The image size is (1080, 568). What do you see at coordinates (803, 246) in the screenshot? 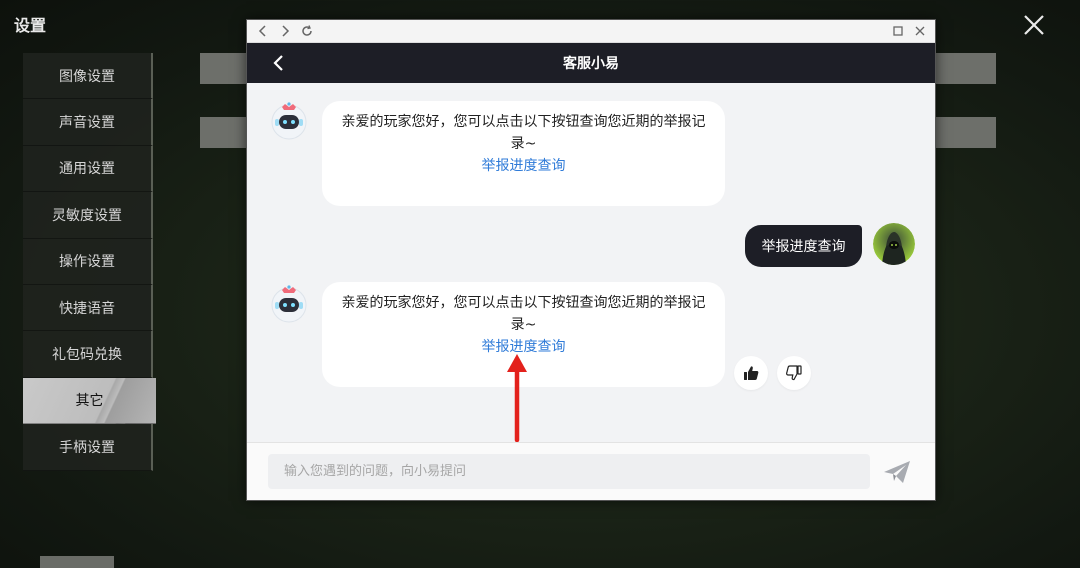
I see `user-message-bubble: 举报进度查询` at bounding box center [803, 246].